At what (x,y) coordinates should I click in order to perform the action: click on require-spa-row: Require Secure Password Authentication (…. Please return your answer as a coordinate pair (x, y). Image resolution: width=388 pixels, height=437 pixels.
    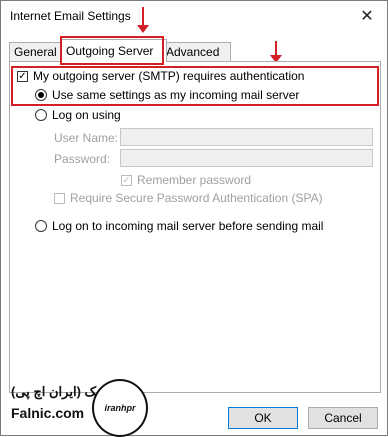
    Looking at the image, I should click on (188, 198).